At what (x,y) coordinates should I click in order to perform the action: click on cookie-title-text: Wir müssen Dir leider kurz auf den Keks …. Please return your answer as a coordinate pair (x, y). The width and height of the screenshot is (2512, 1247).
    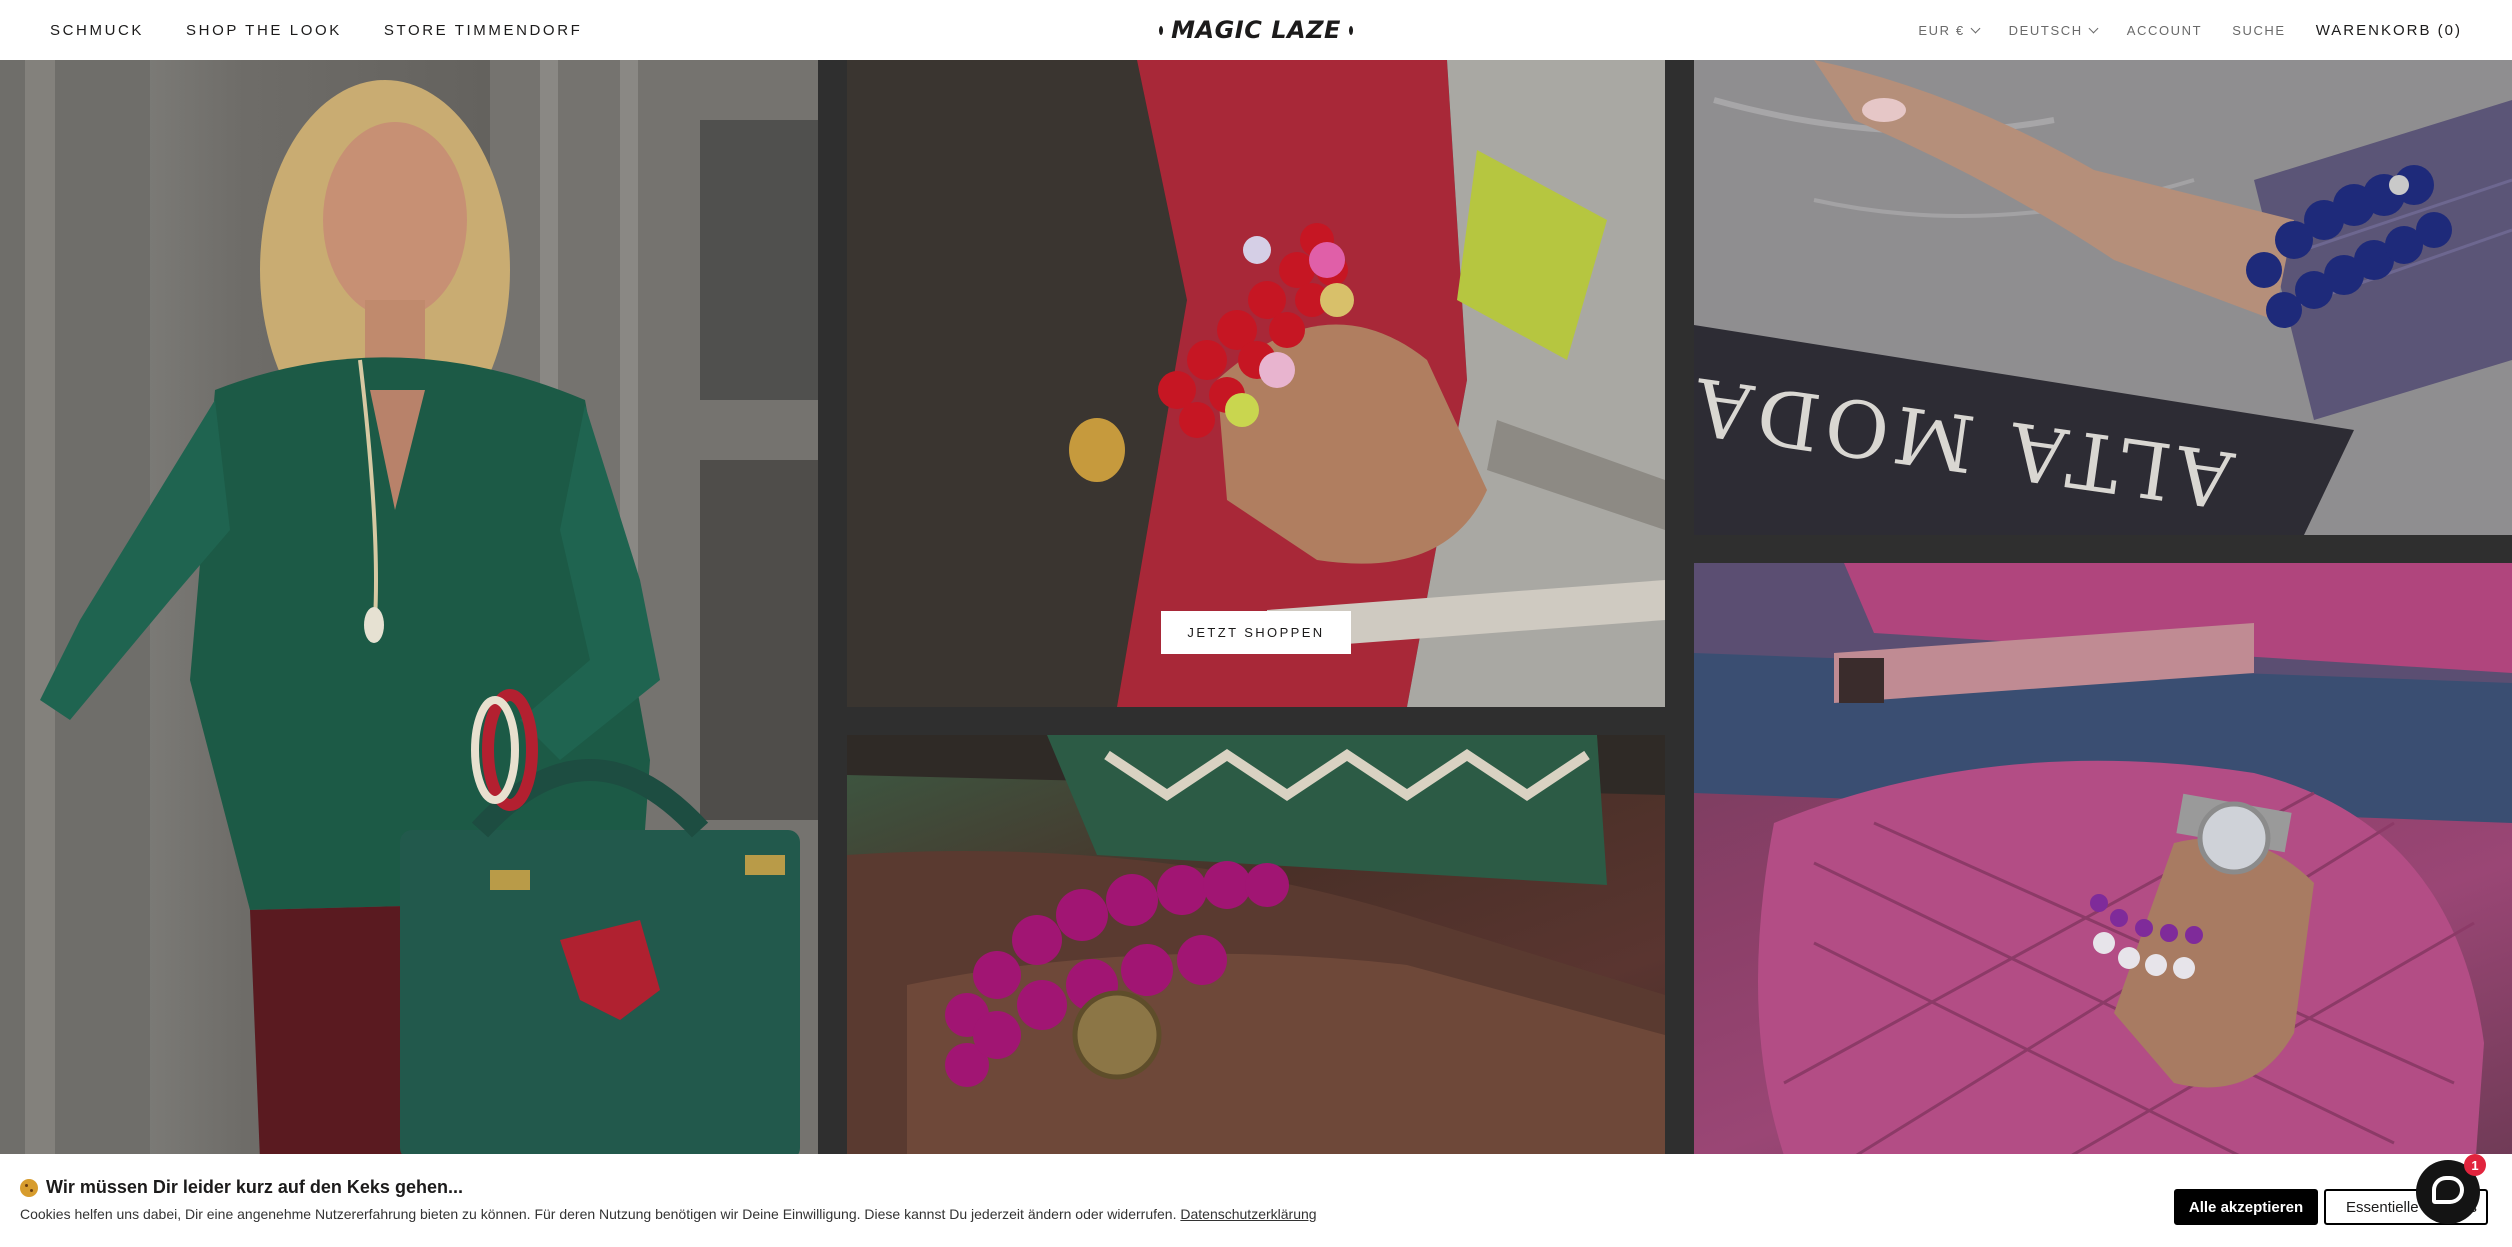
    Looking at the image, I should click on (254, 1187).